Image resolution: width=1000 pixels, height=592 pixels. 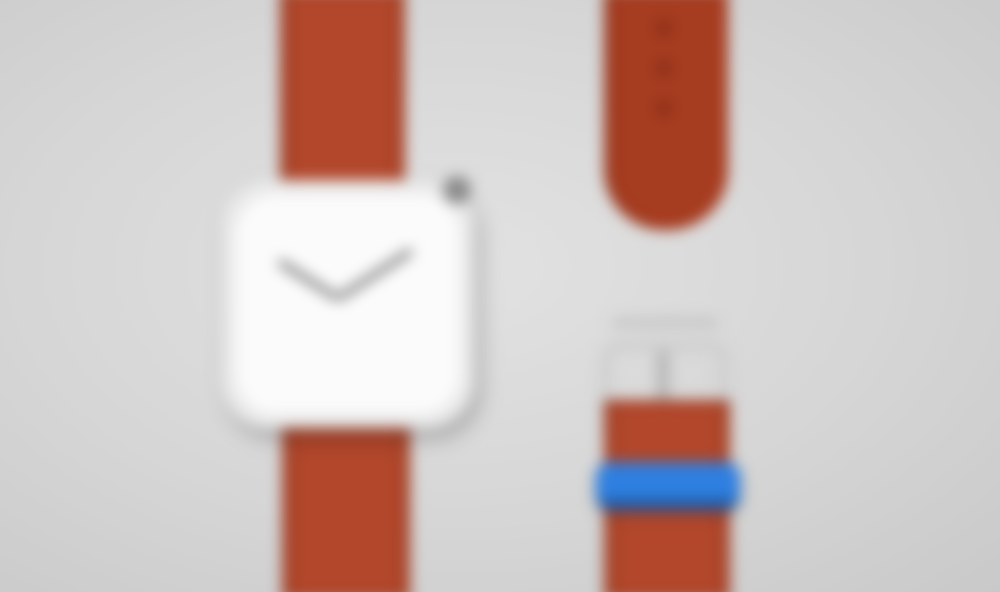 What do you see at coordinates (348, 304) in the screenshot?
I see `watch-dial` at bounding box center [348, 304].